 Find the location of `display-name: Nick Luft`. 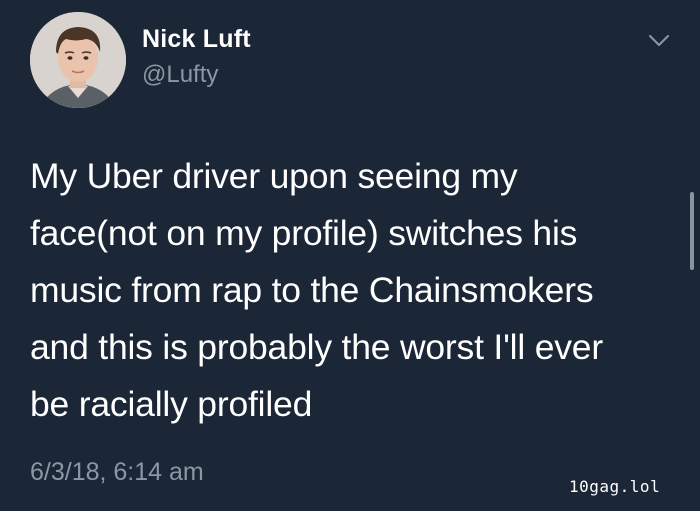

display-name: Nick Luft is located at coordinates (196, 39).